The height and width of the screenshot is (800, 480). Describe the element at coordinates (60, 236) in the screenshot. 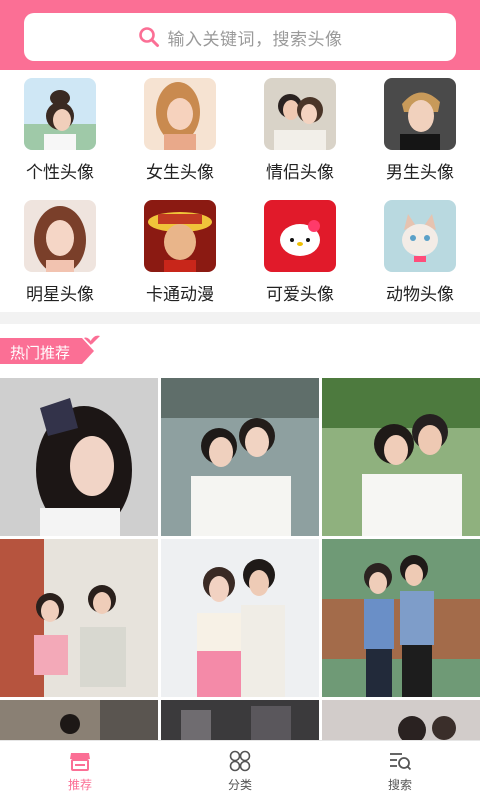

I see `star-thumb` at that location.